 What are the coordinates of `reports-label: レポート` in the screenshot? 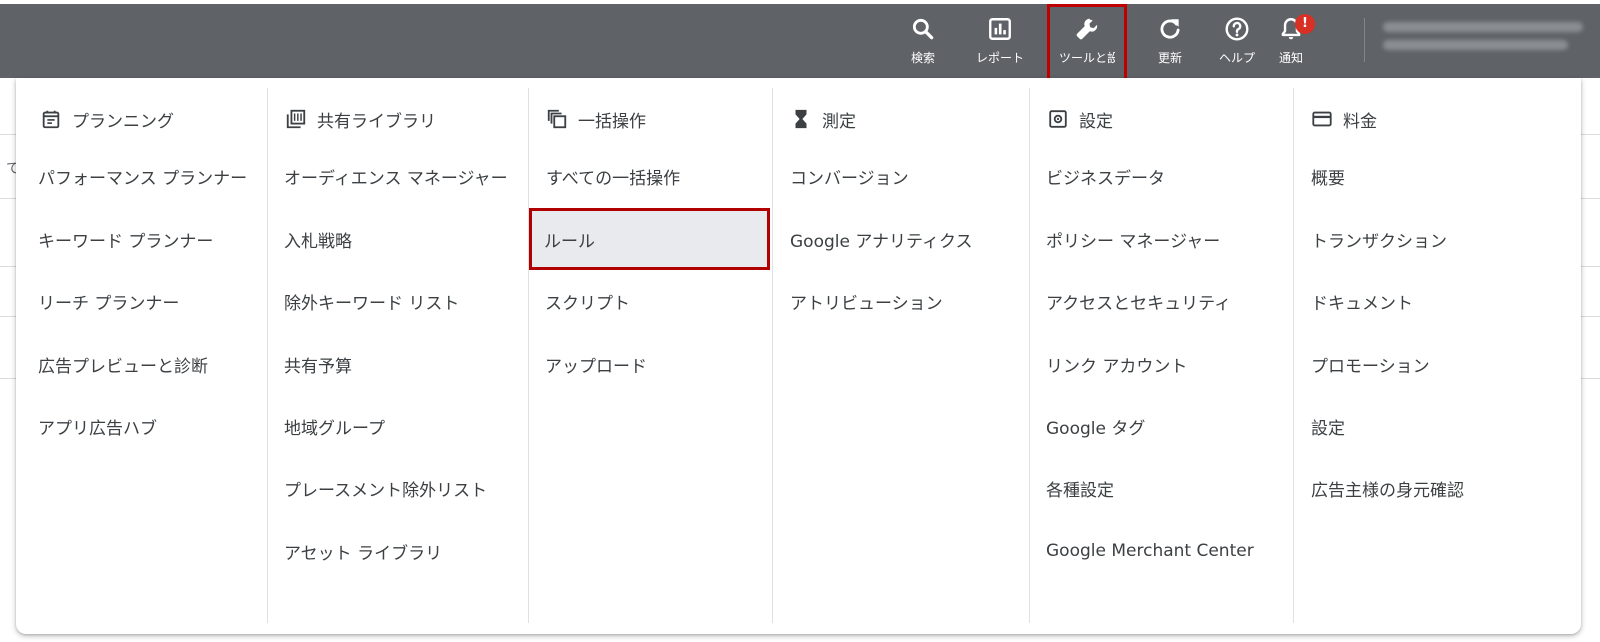 It's located at (999, 58).